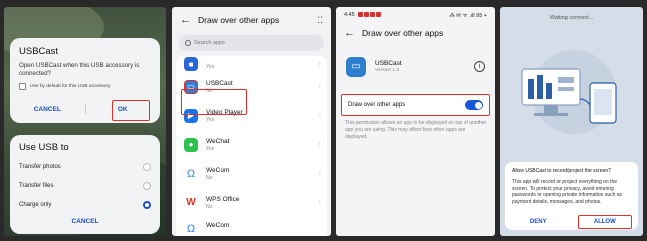  Describe the element at coordinates (369, 15) in the screenshot. I see `notification-icons` at that location.